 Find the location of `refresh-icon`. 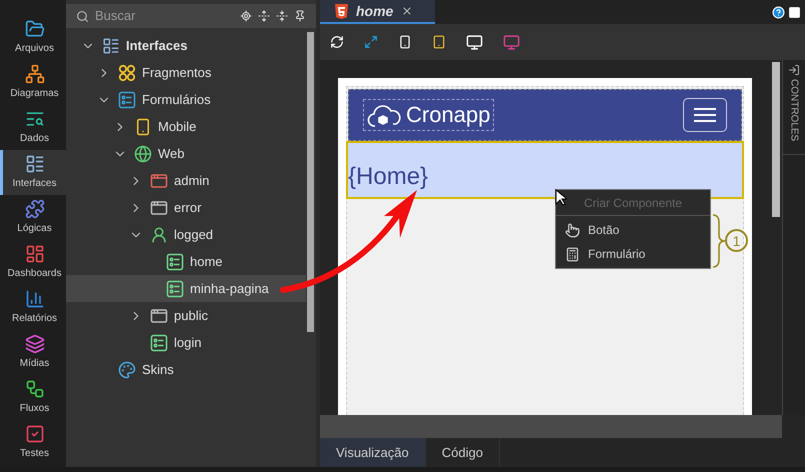

refresh-icon is located at coordinates (337, 42).